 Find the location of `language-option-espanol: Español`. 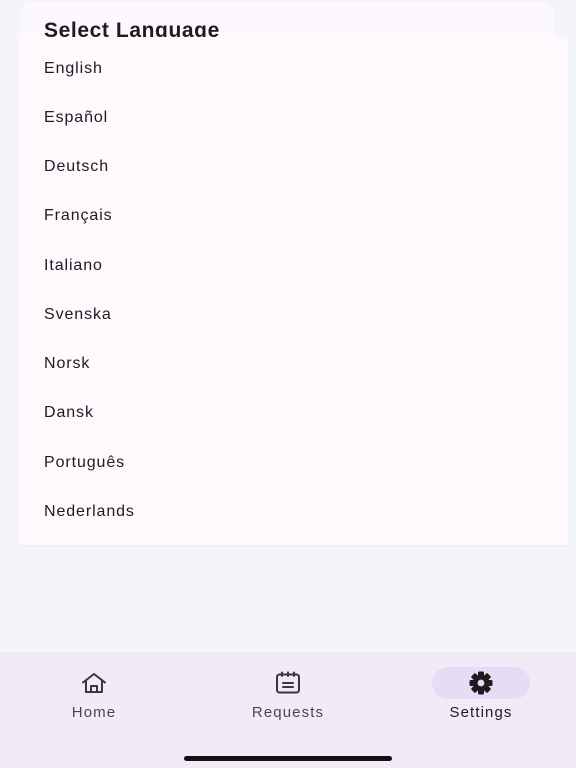

language-option-espanol: Español is located at coordinates (293, 117).